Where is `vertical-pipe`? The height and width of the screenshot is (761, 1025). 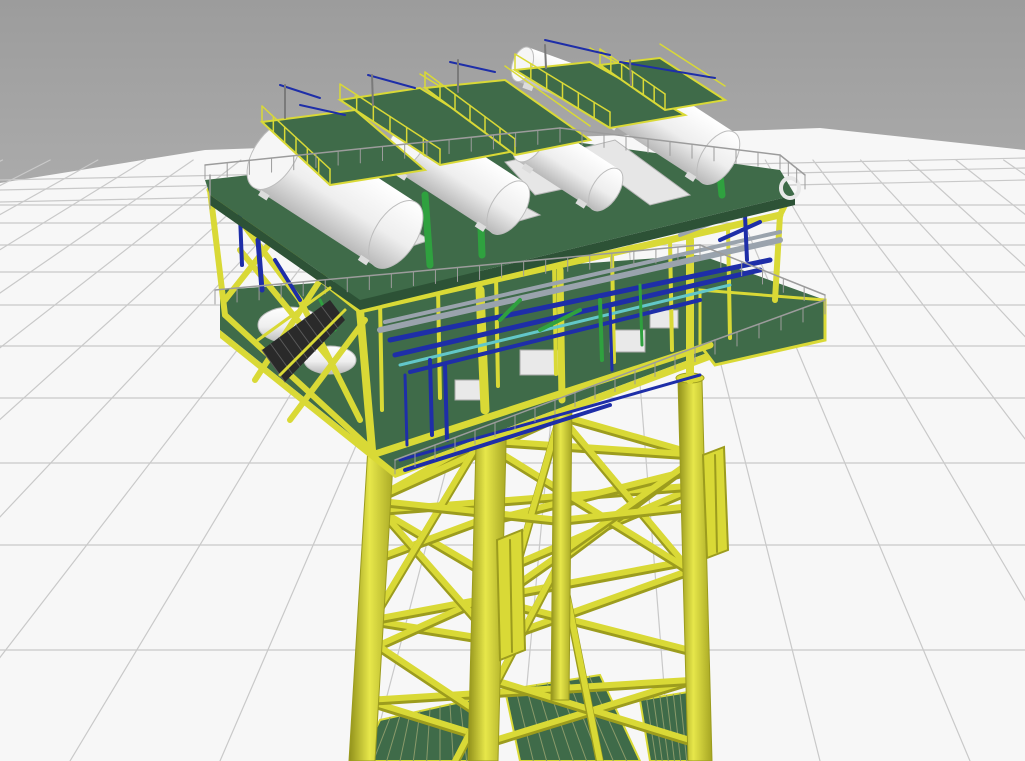 vertical-pipe is located at coordinates (427, 230).